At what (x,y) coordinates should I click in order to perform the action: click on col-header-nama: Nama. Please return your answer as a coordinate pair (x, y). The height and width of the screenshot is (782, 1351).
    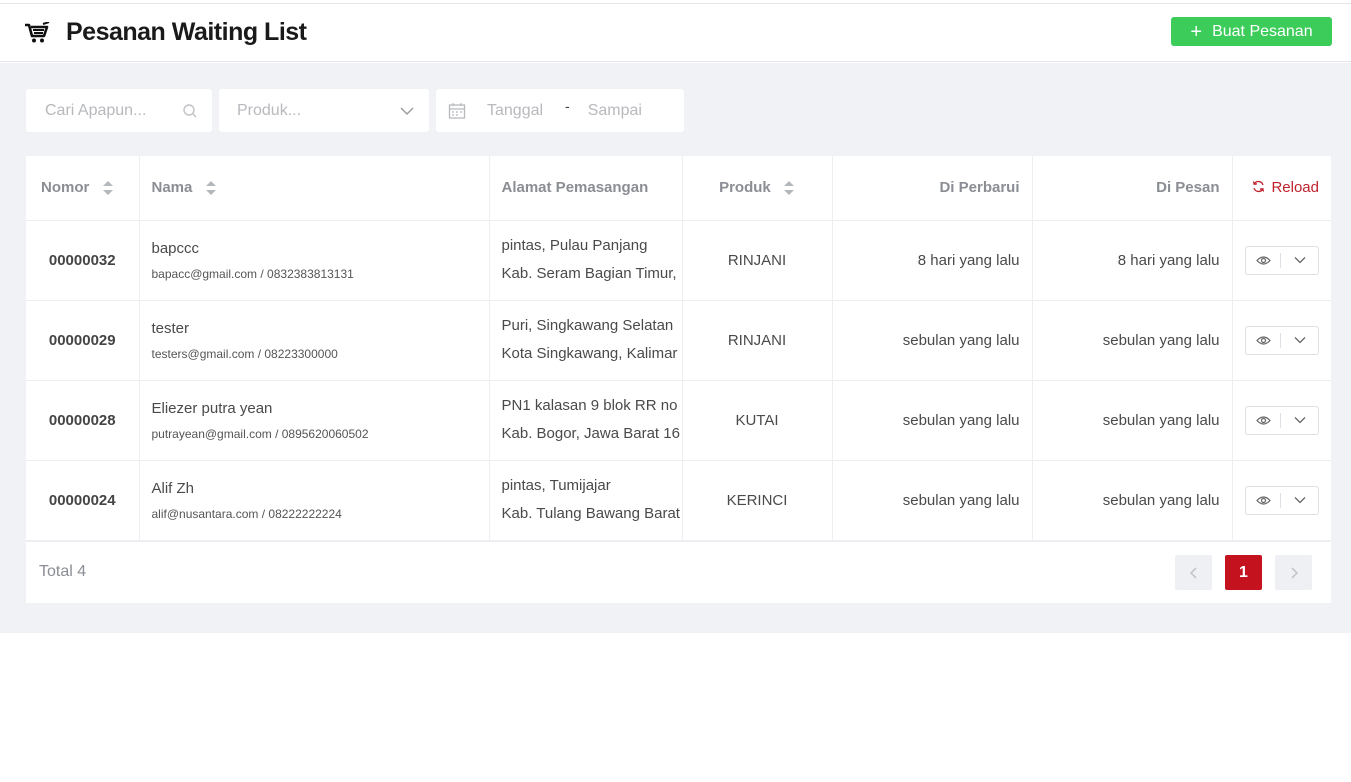
    Looking at the image, I should click on (314, 188).